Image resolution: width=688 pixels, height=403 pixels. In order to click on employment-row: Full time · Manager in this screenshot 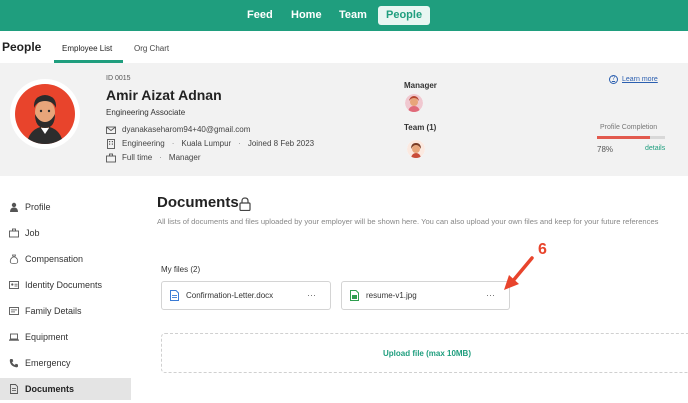, I will do `click(153, 157)`.